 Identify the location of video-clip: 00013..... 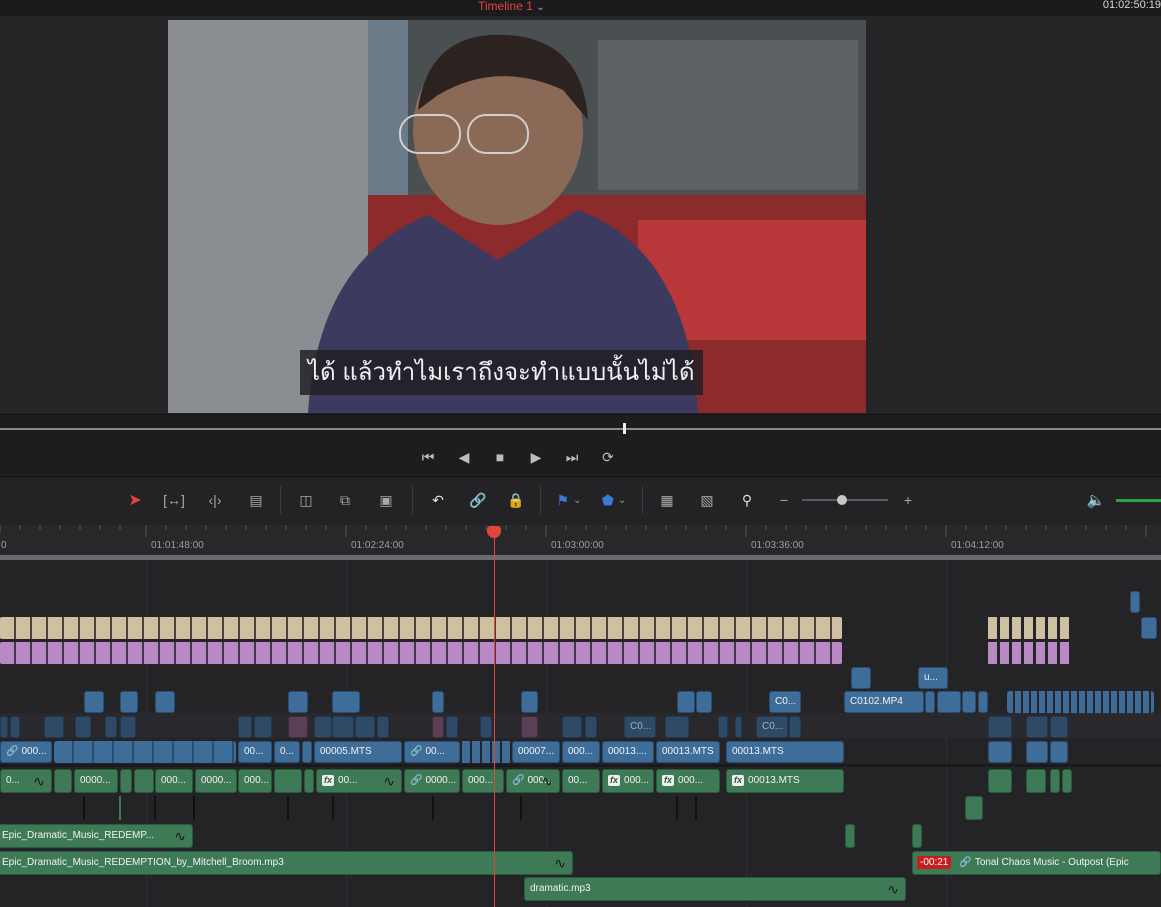
(628, 752).